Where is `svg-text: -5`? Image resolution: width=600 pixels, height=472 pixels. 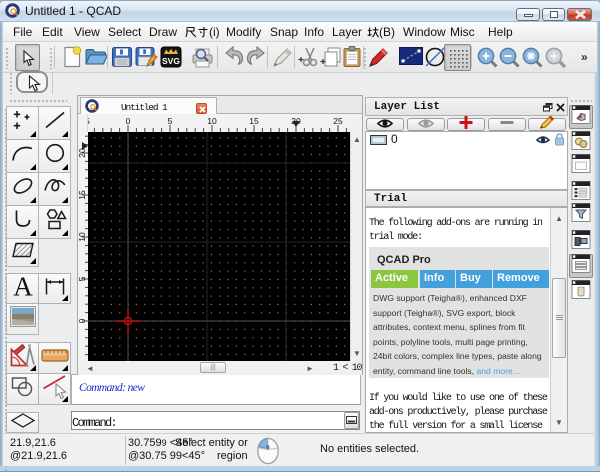
svg-text: -5 is located at coordinates (89, 121).